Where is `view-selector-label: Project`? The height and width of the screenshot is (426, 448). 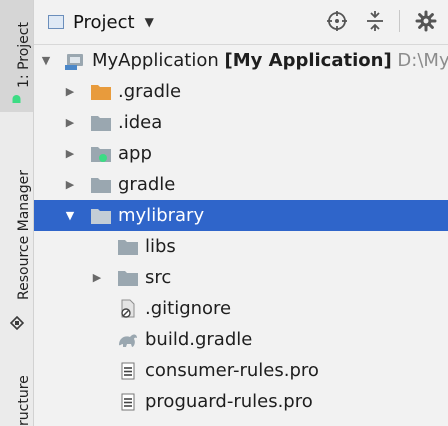 view-selector-label: Project is located at coordinates (104, 22).